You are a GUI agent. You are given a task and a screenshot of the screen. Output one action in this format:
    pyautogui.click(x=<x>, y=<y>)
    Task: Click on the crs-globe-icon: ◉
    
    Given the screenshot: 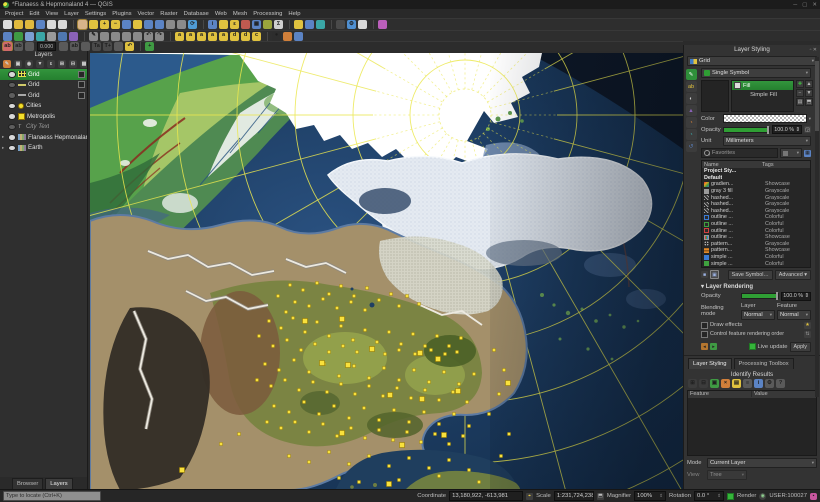 What is the action you would take?
    pyautogui.click(x=763, y=496)
    